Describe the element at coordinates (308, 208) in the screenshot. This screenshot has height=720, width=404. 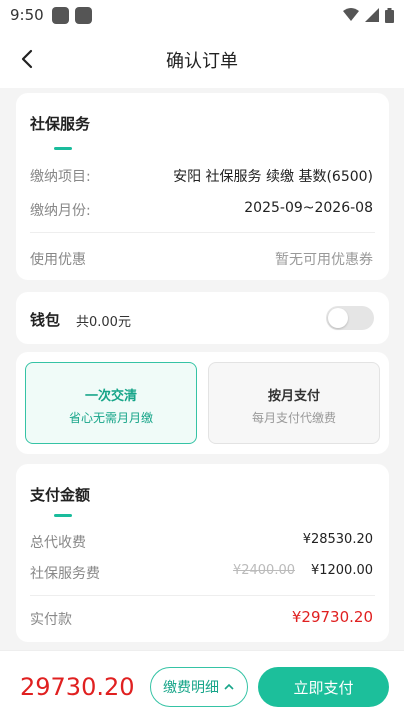
I see `month-value: 2025-09~2026-08` at that location.